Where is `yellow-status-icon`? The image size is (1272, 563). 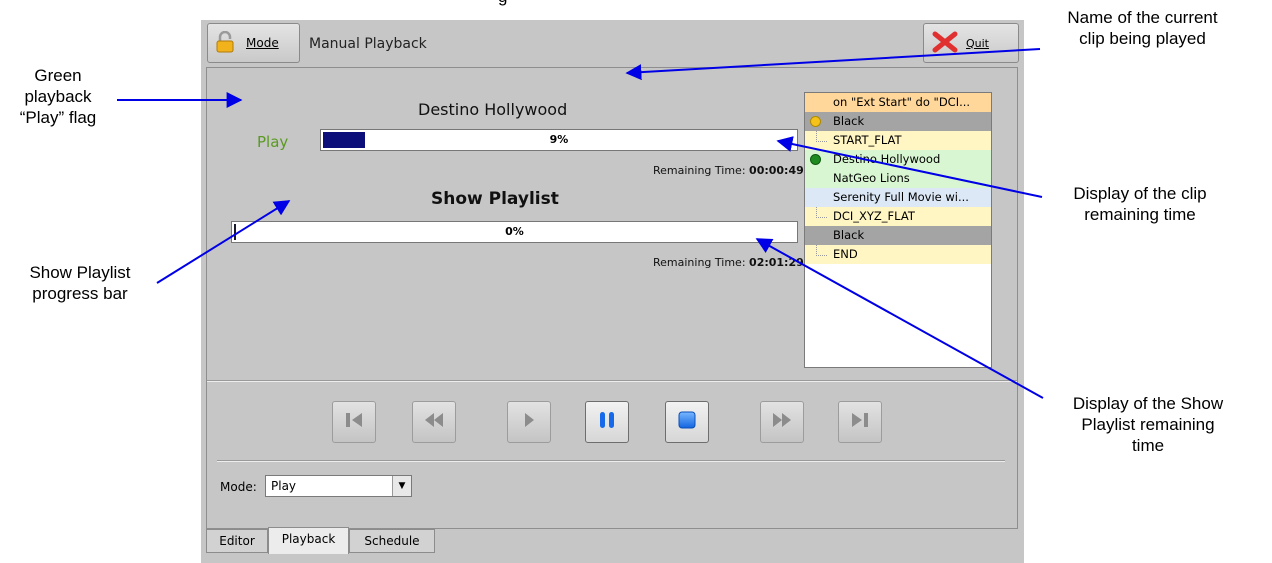 yellow-status-icon is located at coordinates (815, 121).